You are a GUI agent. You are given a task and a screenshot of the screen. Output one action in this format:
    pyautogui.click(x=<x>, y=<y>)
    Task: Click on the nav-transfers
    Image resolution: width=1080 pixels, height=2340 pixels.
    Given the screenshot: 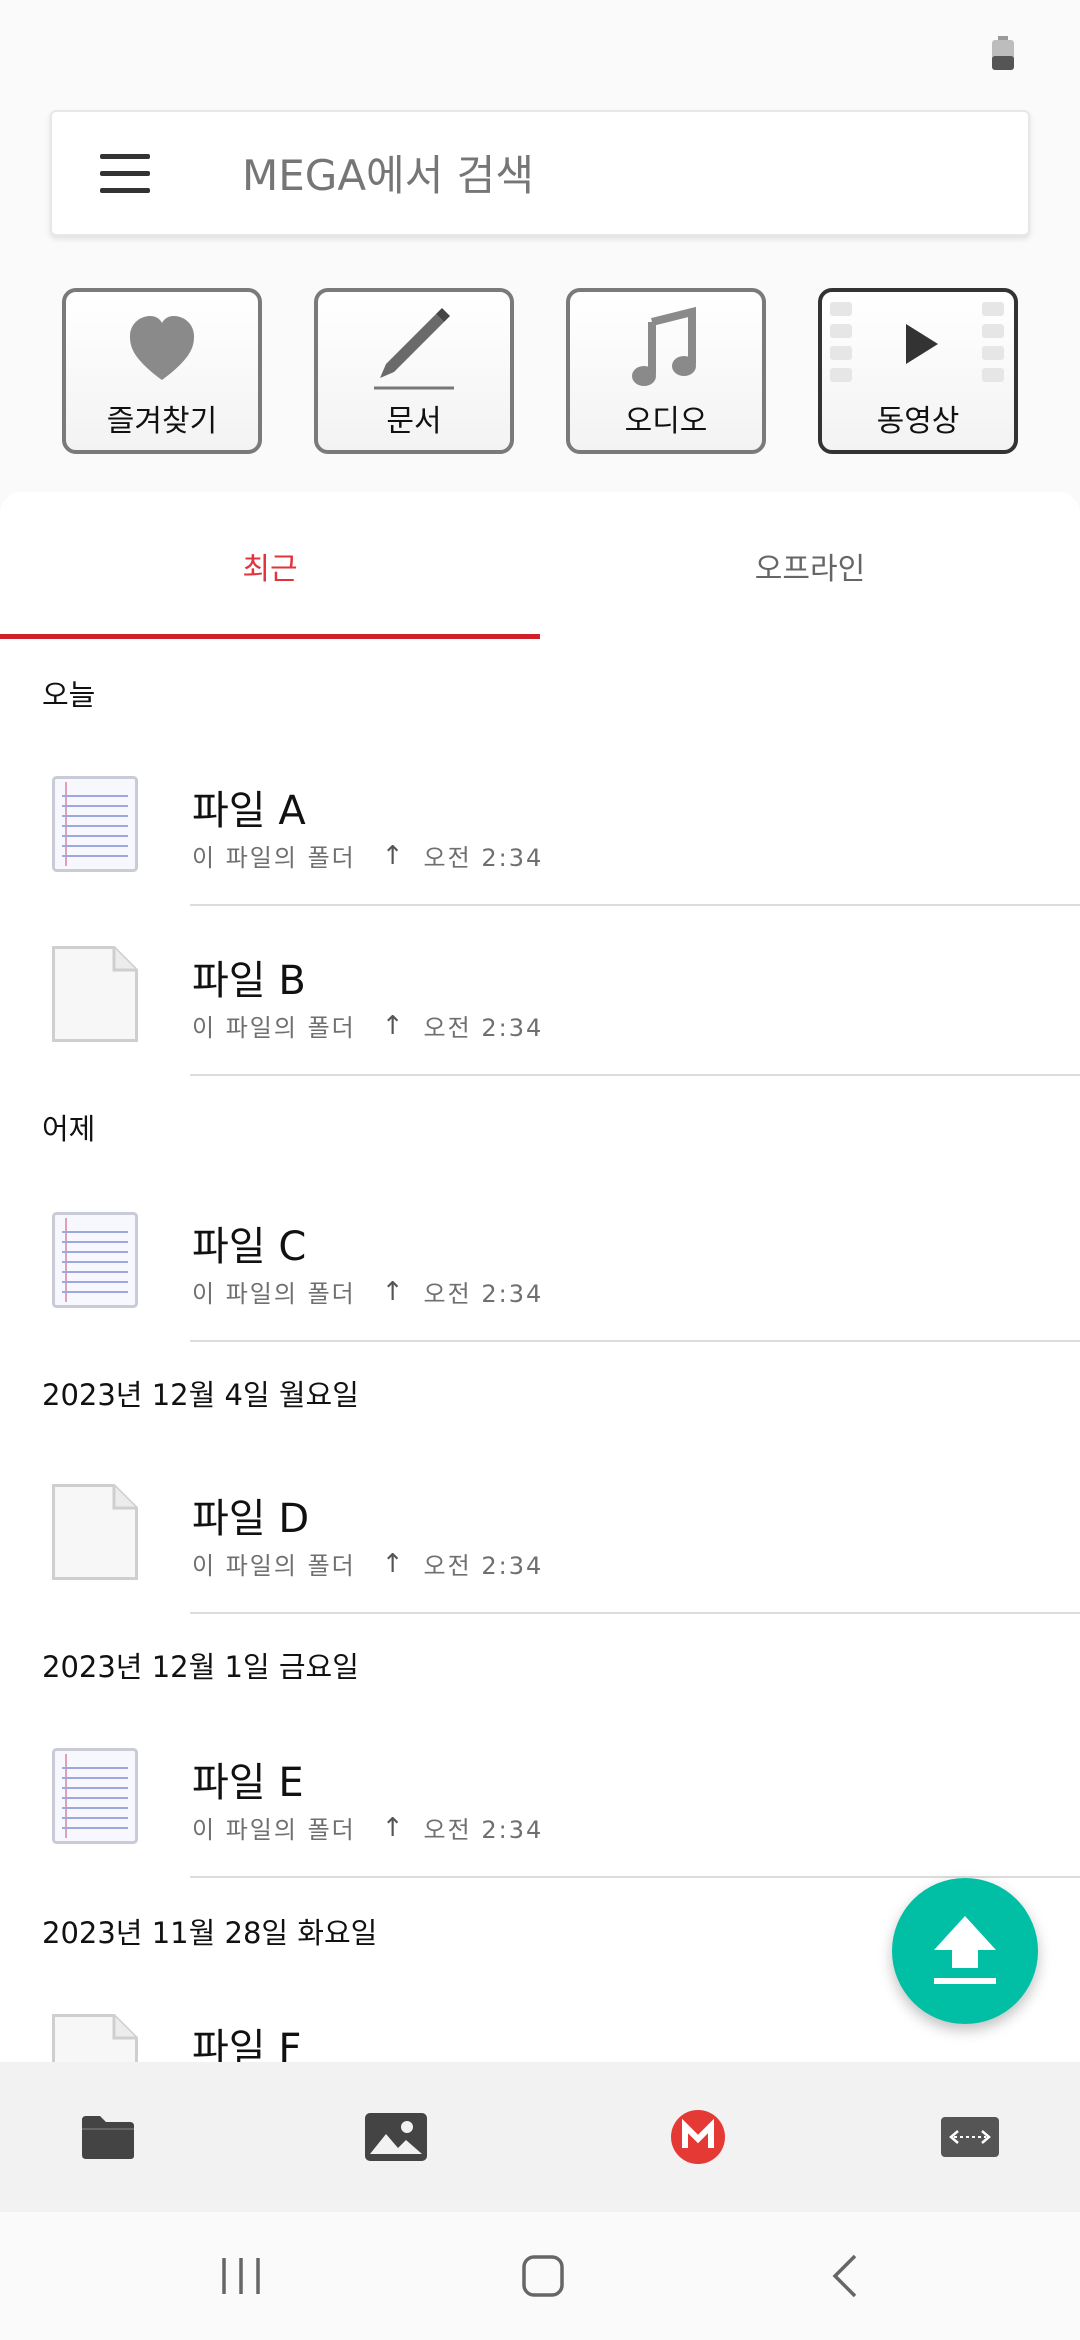 What is the action you would take?
    pyautogui.click(x=970, y=2137)
    